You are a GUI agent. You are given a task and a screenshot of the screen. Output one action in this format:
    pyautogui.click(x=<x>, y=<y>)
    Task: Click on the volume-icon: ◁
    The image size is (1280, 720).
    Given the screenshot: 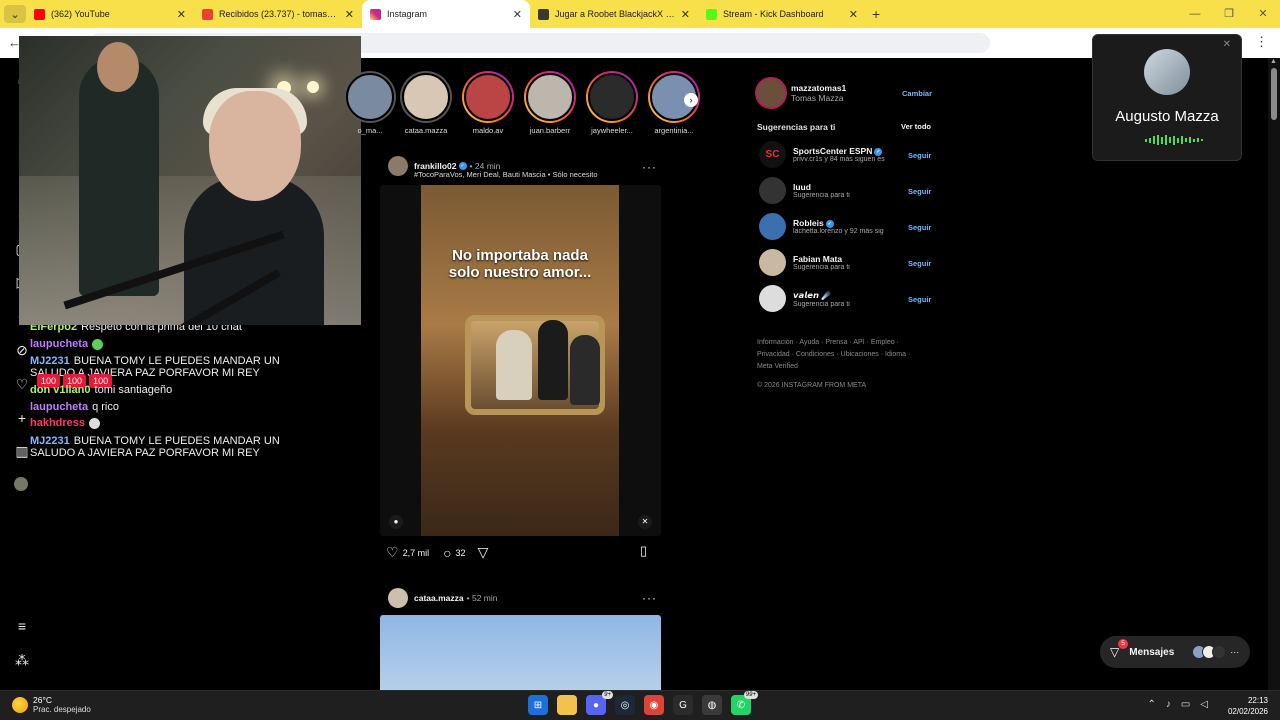 What is the action you would take?
    pyautogui.click(x=1204, y=704)
    